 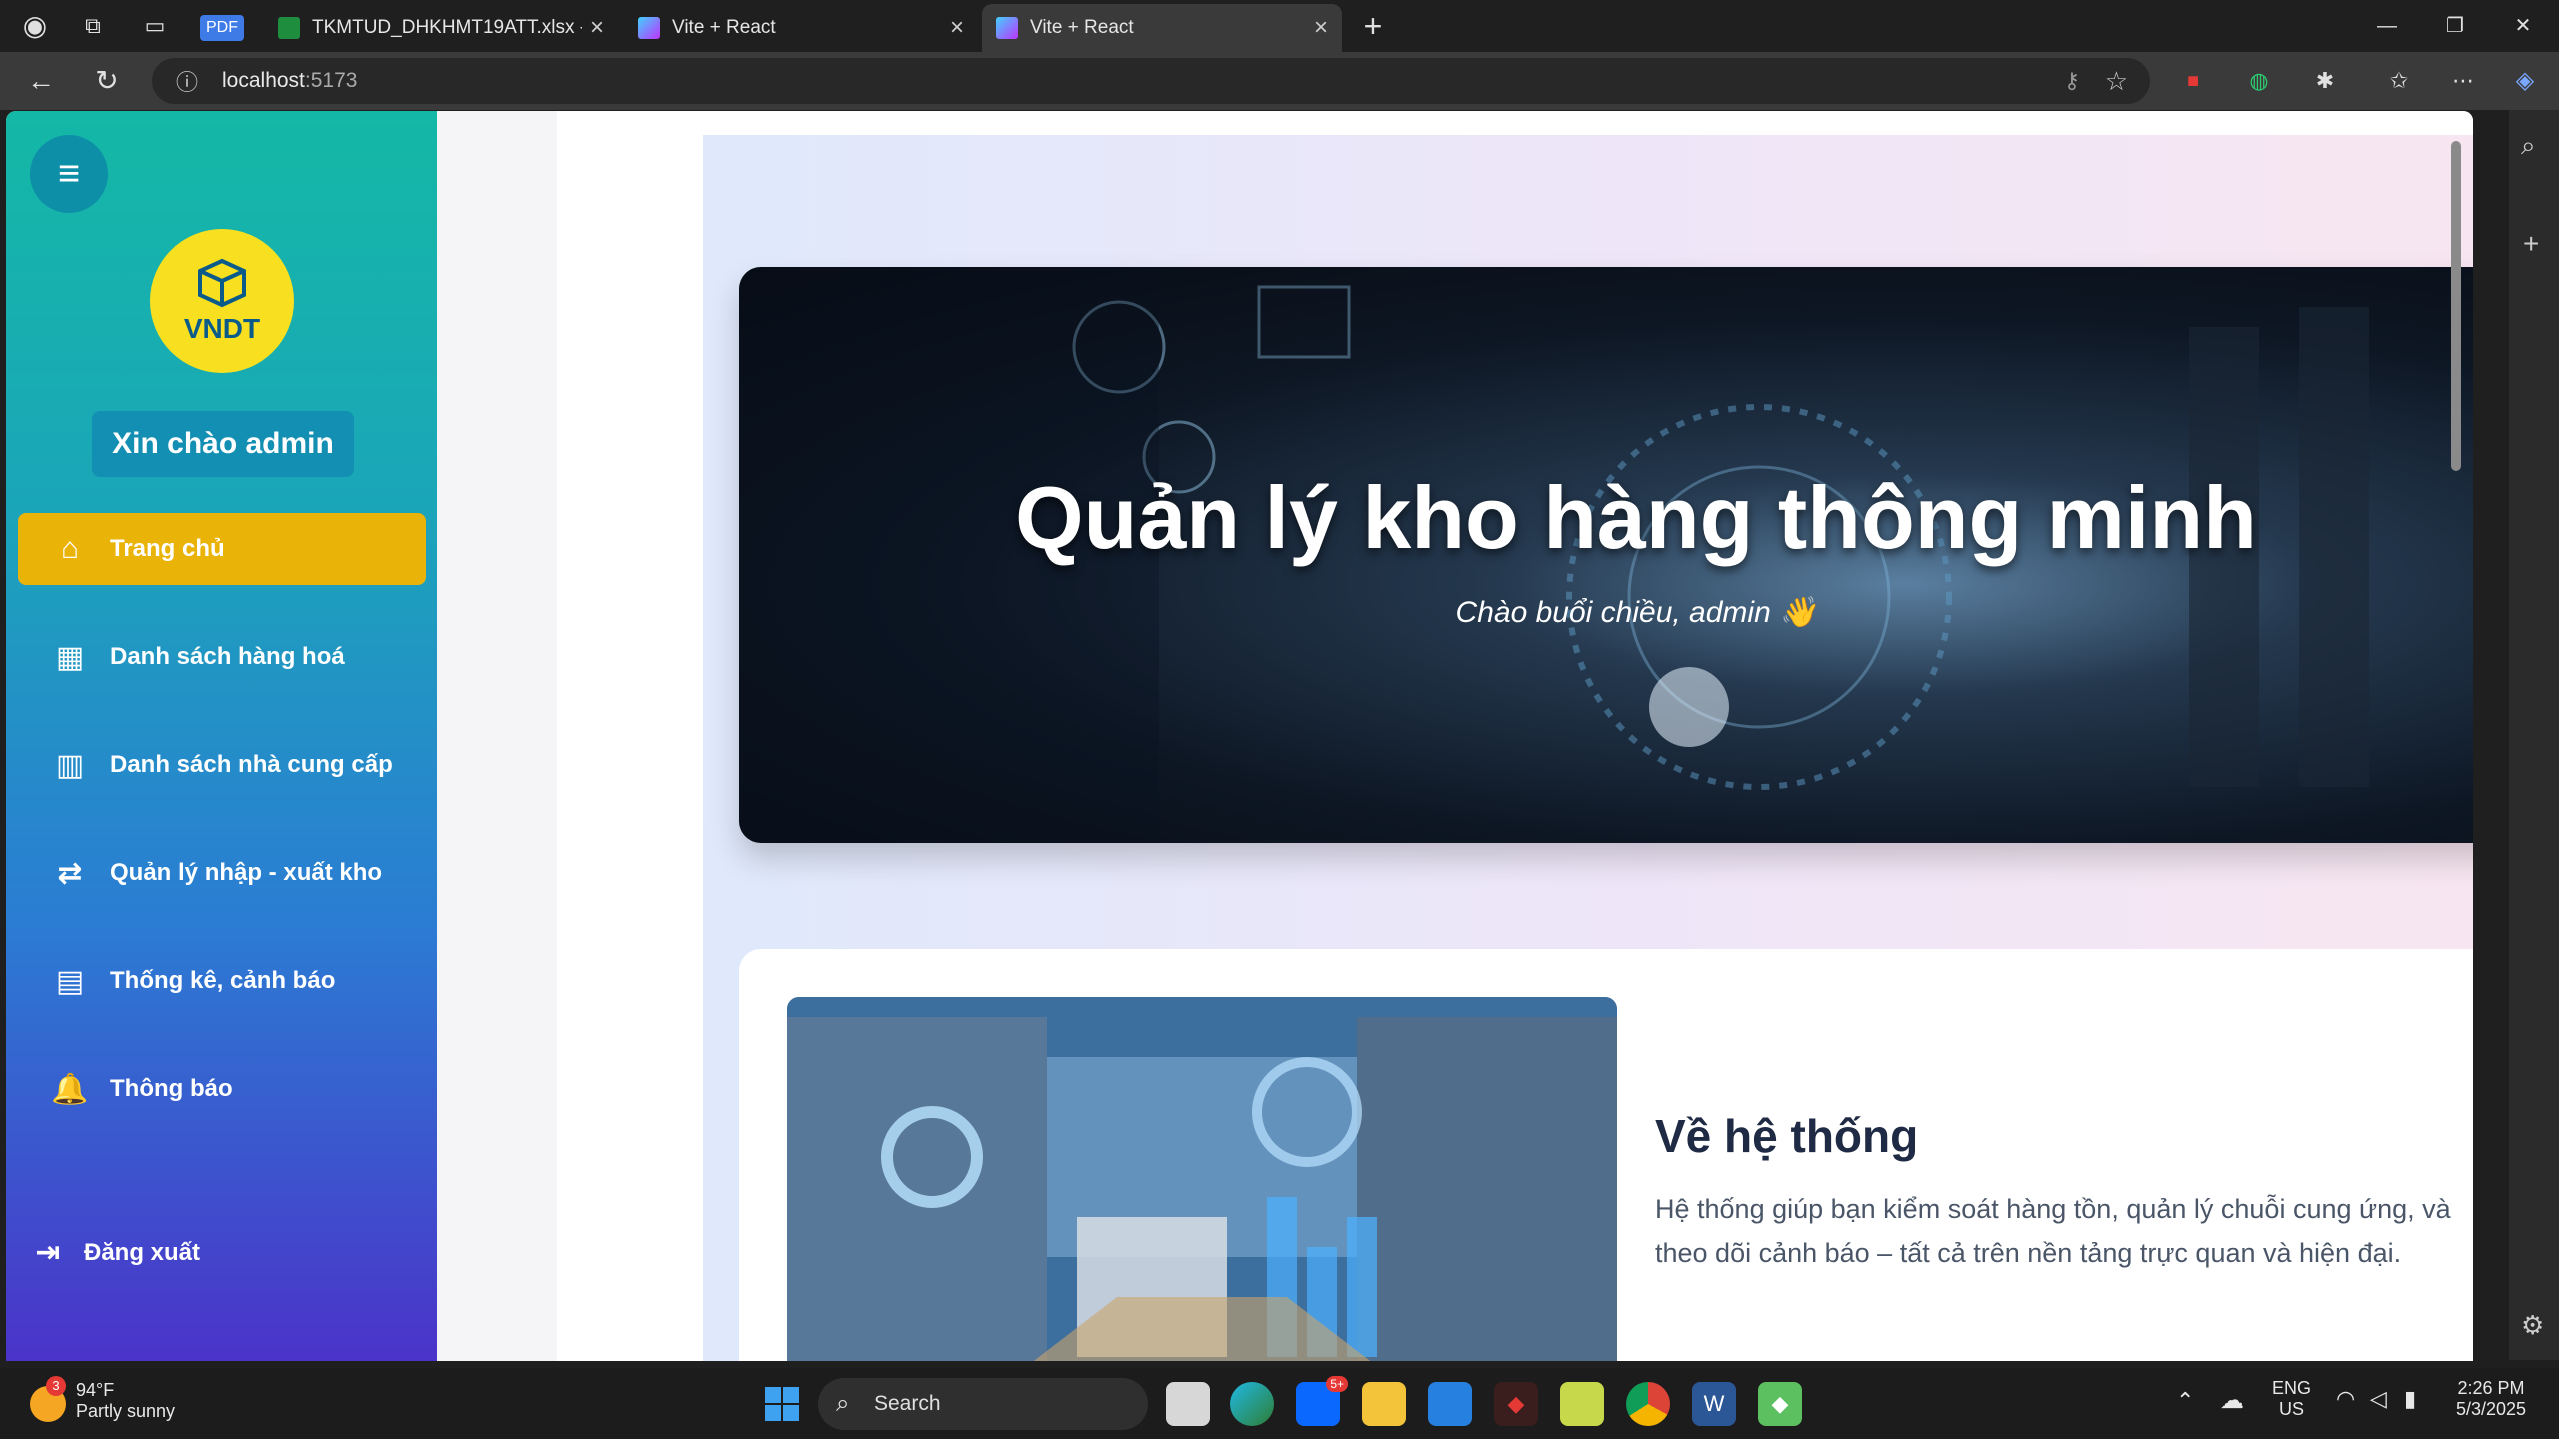 What do you see at coordinates (2116, 81) in the screenshot?
I see `favorite-star-icon: ☆` at bounding box center [2116, 81].